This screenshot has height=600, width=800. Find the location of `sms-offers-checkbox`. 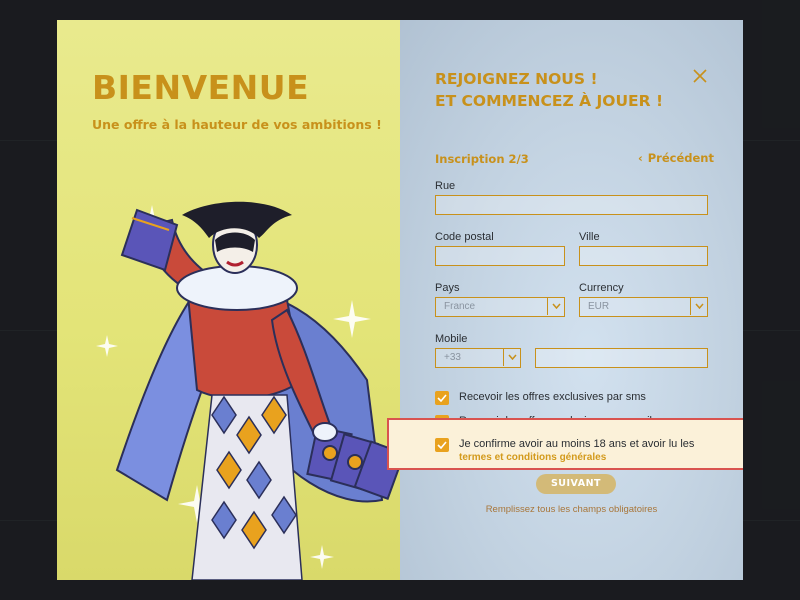

sms-offers-checkbox is located at coordinates (442, 398).